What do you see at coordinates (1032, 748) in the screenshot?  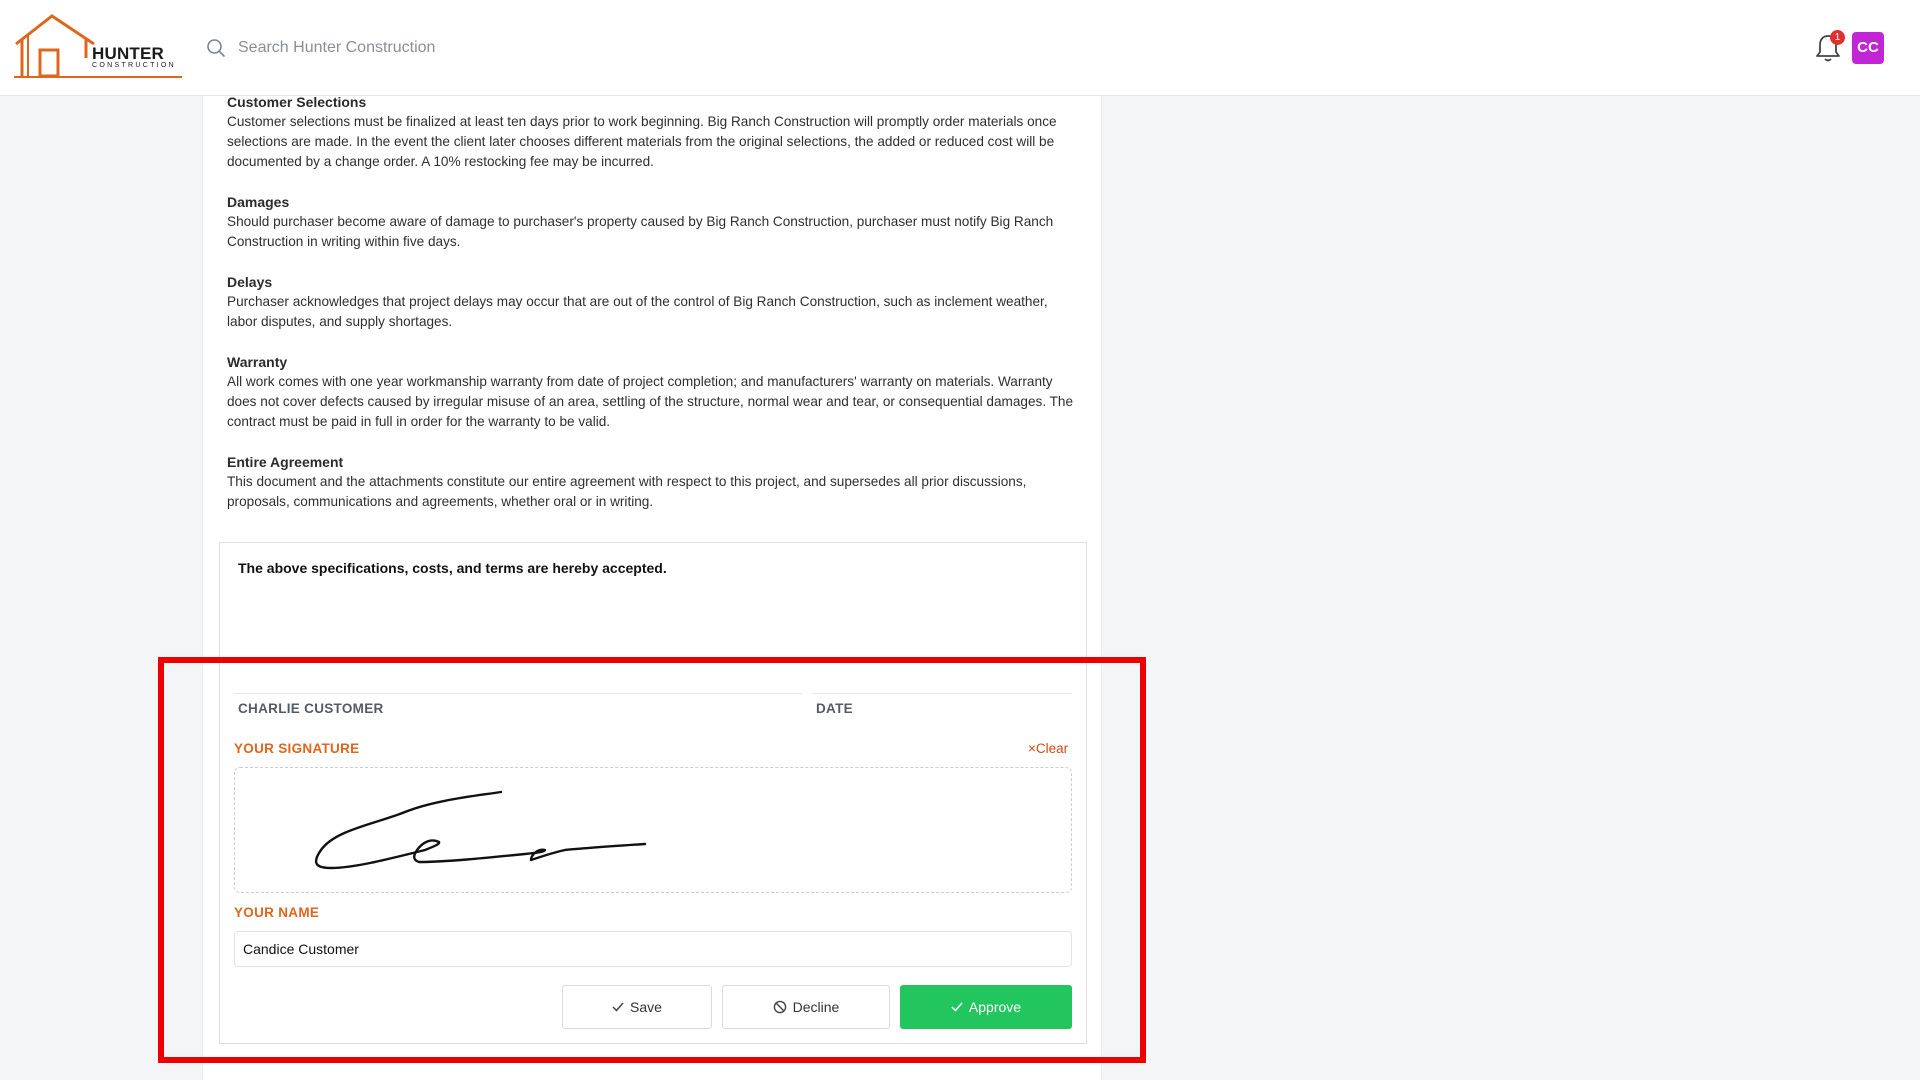 I see `close-icon: ×` at bounding box center [1032, 748].